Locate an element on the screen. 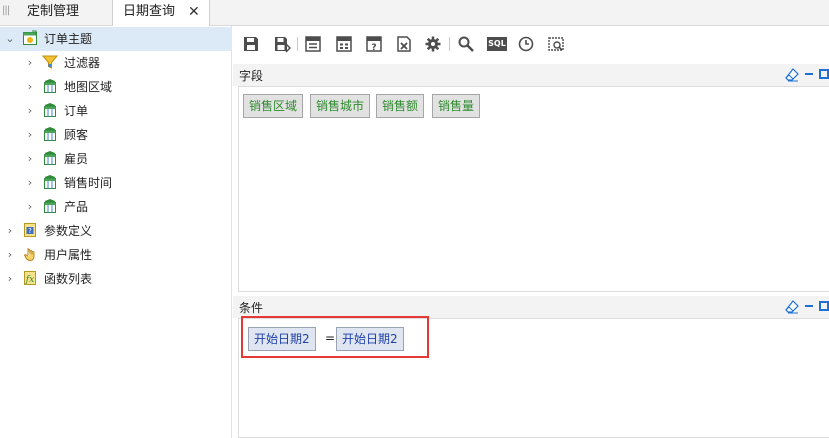 The height and width of the screenshot is (438, 829). close-icon: ✕ is located at coordinates (196, 12).